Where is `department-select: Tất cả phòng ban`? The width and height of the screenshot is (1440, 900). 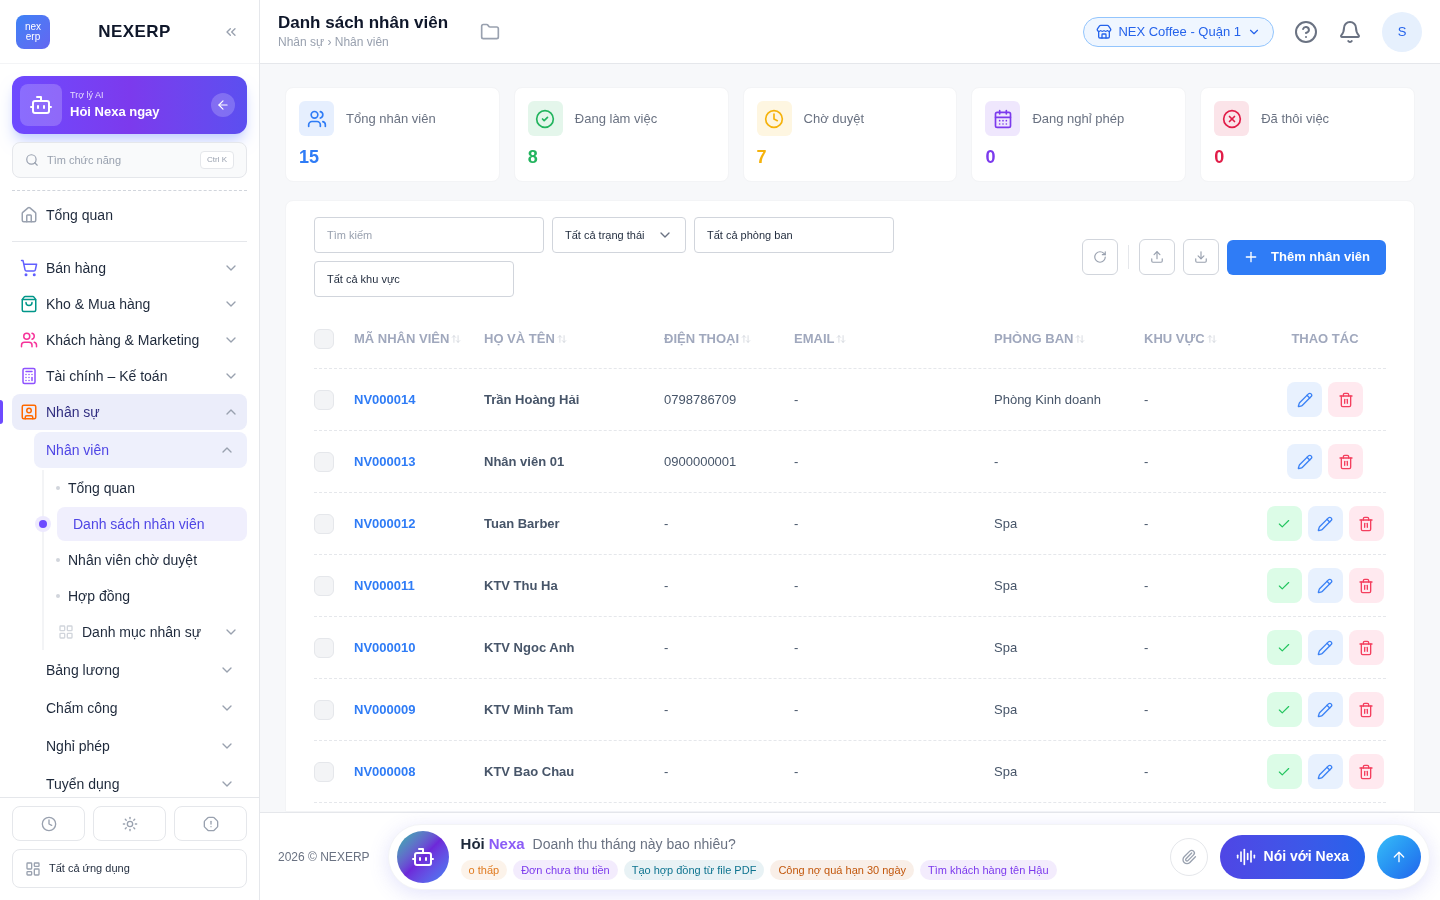
department-select: Tất cả phòng ban is located at coordinates (794, 235).